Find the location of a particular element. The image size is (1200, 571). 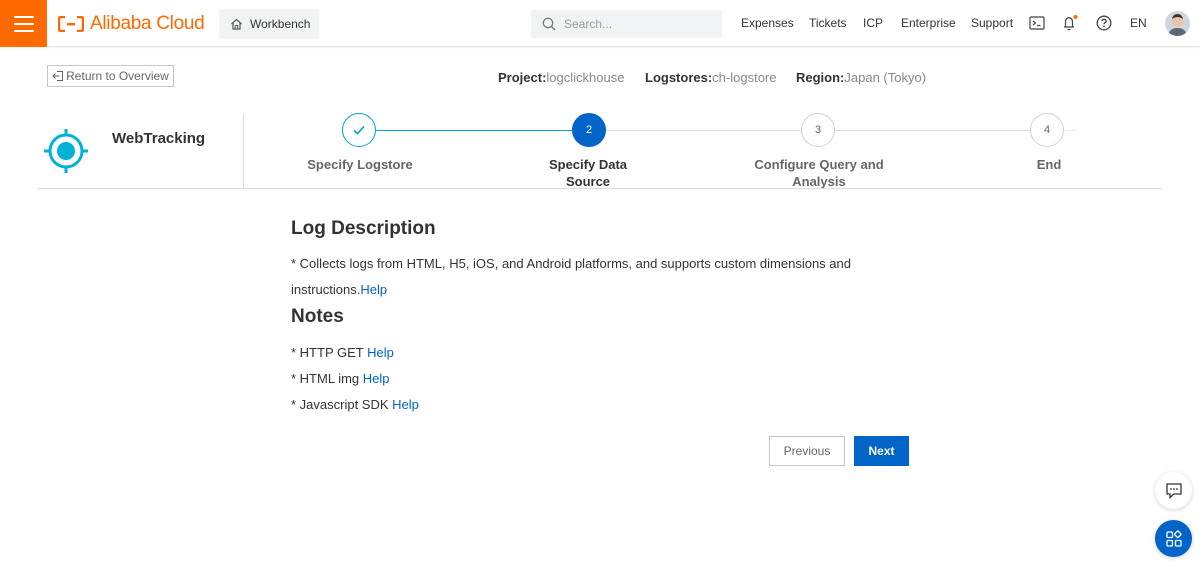

chat-icon is located at coordinates (1173, 491).